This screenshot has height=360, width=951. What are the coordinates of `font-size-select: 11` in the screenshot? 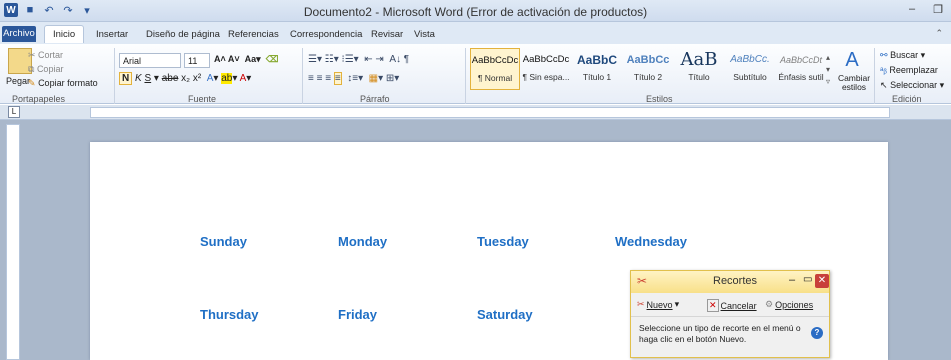 It's located at (197, 60).